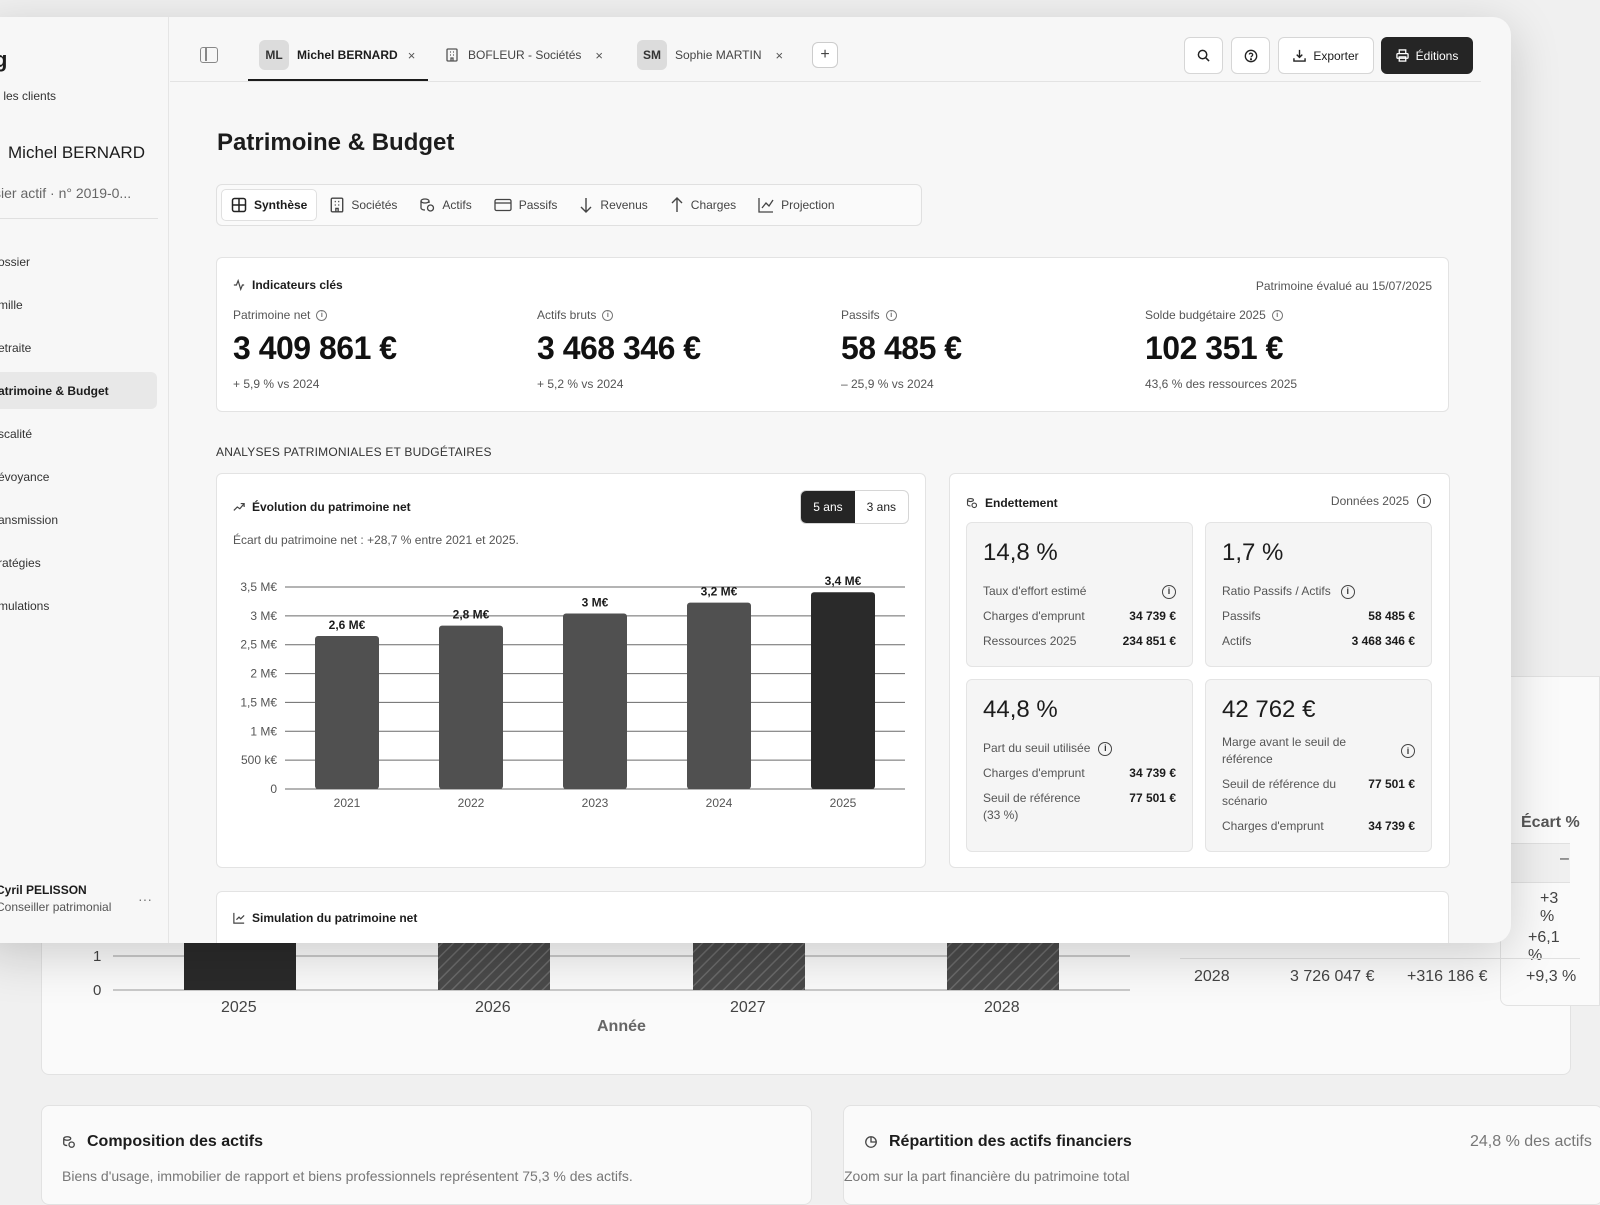 The image size is (1600, 1205). Describe the element at coordinates (887, 384) in the screenshot. I see `kpi-change: – 25,9 % vs 2024` at that location.